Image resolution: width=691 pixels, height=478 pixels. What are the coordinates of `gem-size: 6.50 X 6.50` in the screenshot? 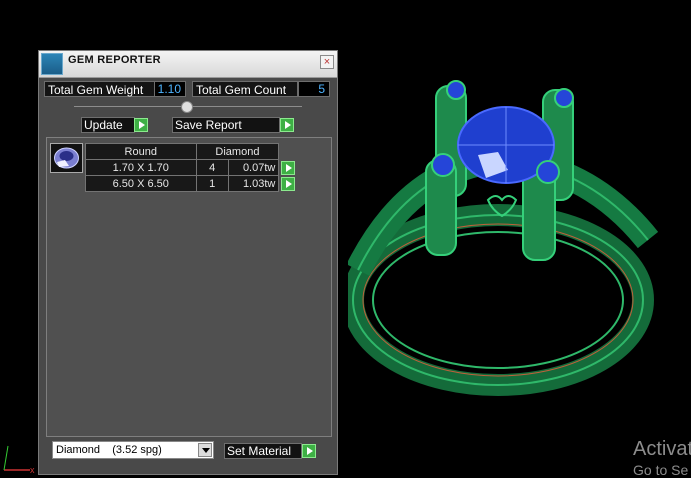 It's located at (141, 183).